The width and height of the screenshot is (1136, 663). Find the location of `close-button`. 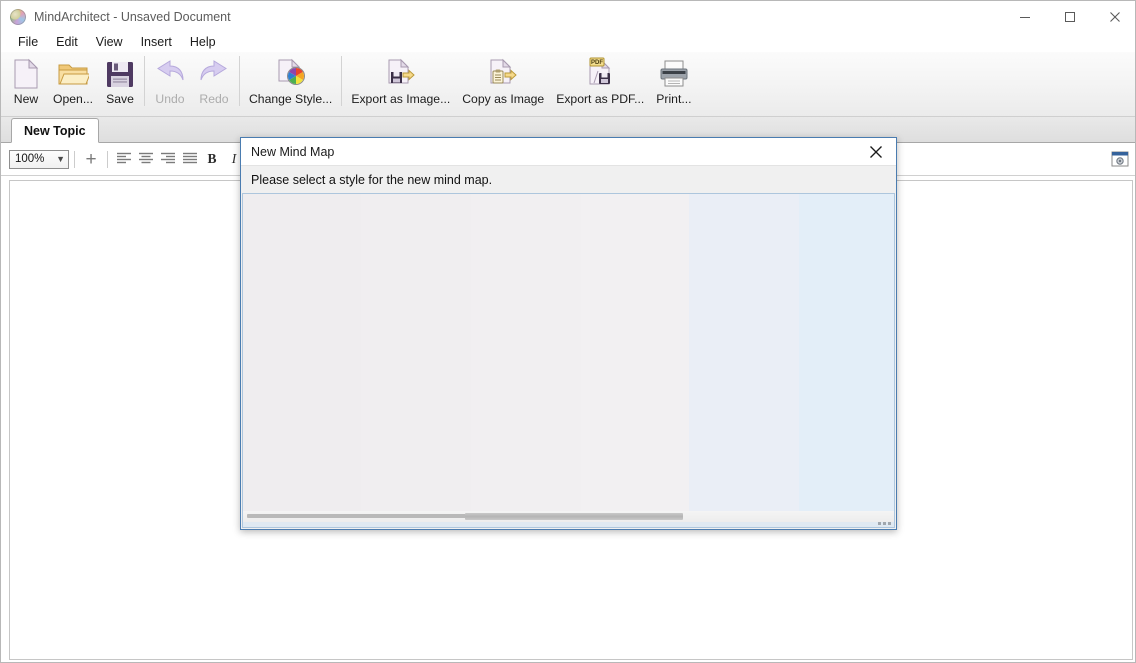

close-button is located at coordinates (1113, 16).